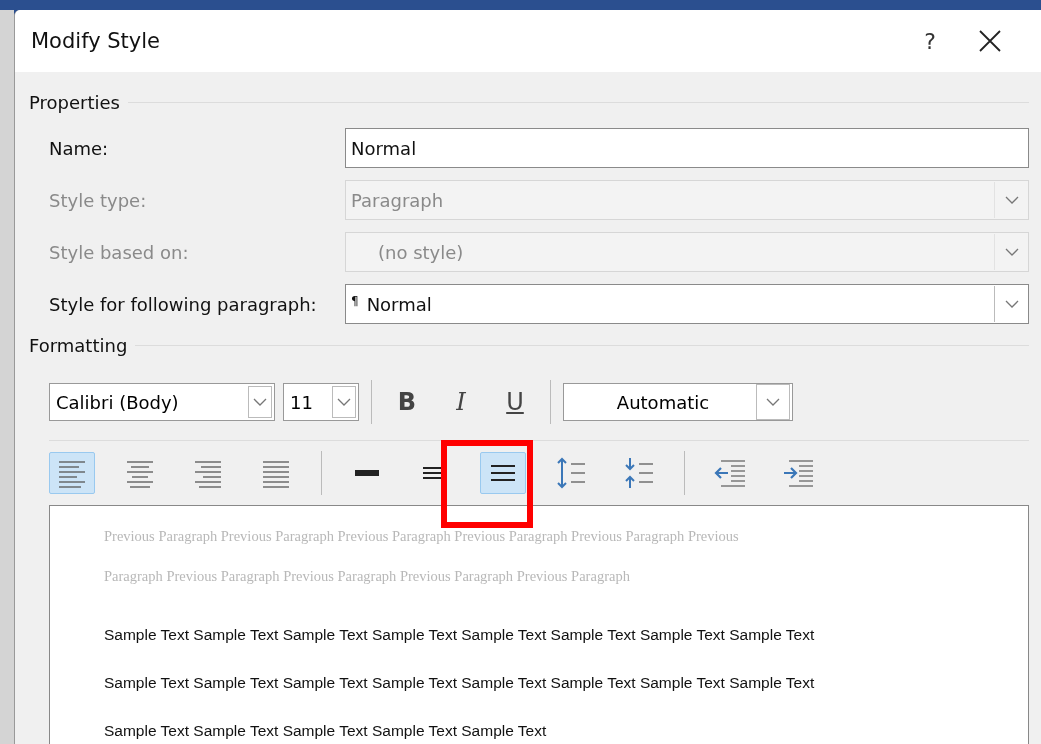 The width and height of the screenshot is (1041, 744). What do you see at coordinates (74, 102) in the screenshot?
I see `section-heading: Properties` at bounding box center [74, 102].